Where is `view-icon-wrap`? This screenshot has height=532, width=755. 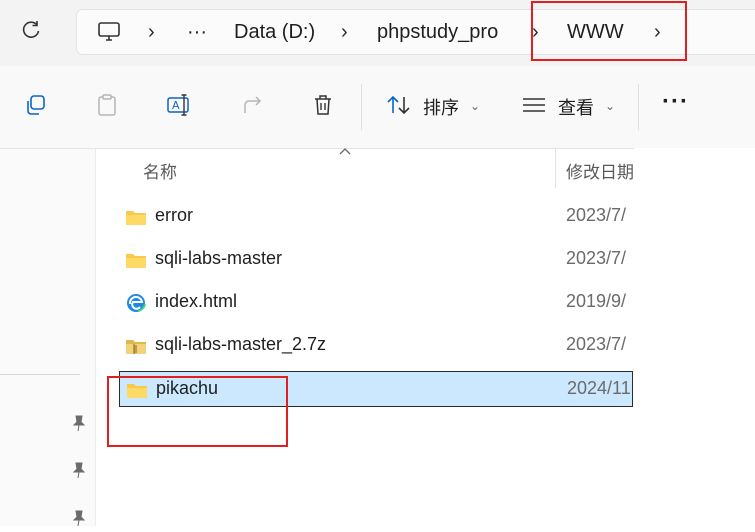
view-icon-wrap is located at coordinates (534, 105).